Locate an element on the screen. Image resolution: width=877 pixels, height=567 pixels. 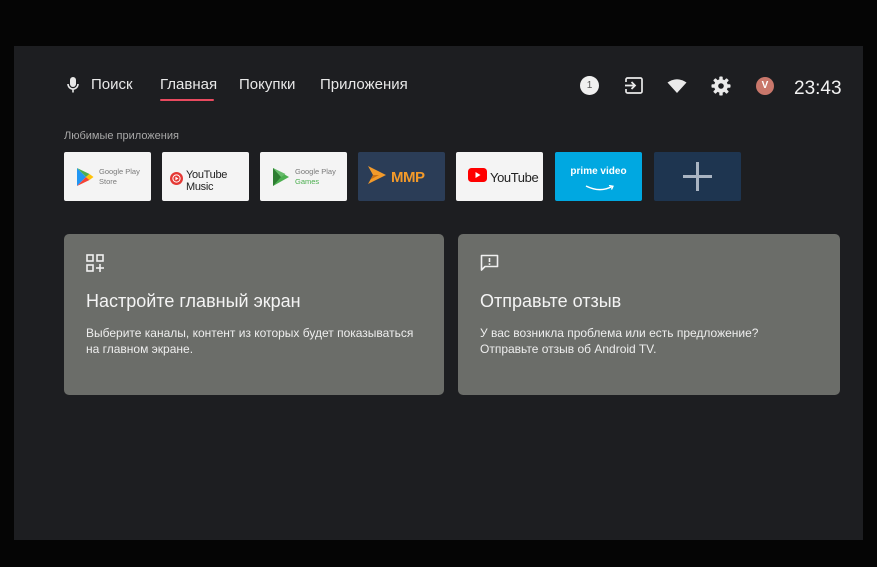
dashboard-add-icon is located at coordinates (95, 265).